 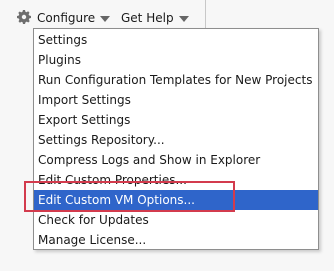 I want to click on get-help-menu-button: Get Help, so click(x=155, y=18).